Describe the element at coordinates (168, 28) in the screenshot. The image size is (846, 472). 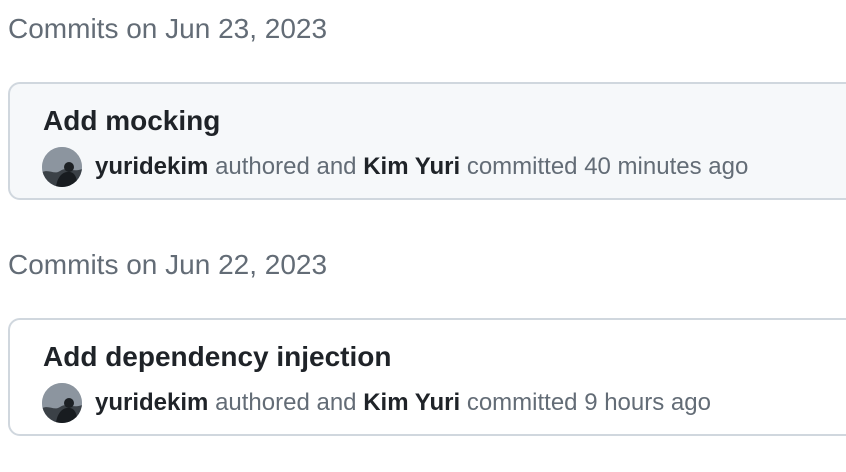
I see `commit-group-heading: Commits on Jun 23, 2023` at that location.